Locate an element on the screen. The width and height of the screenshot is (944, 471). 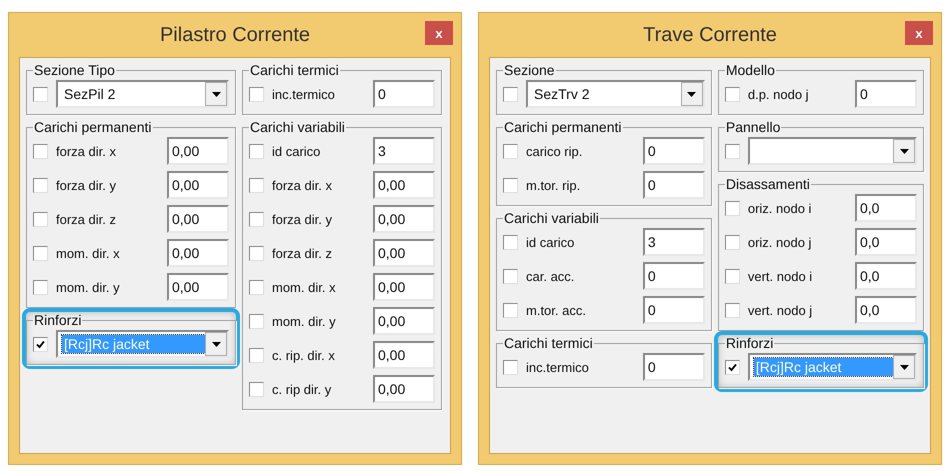
field-label: c. rip dir. y is located at coordinates (302, 389).